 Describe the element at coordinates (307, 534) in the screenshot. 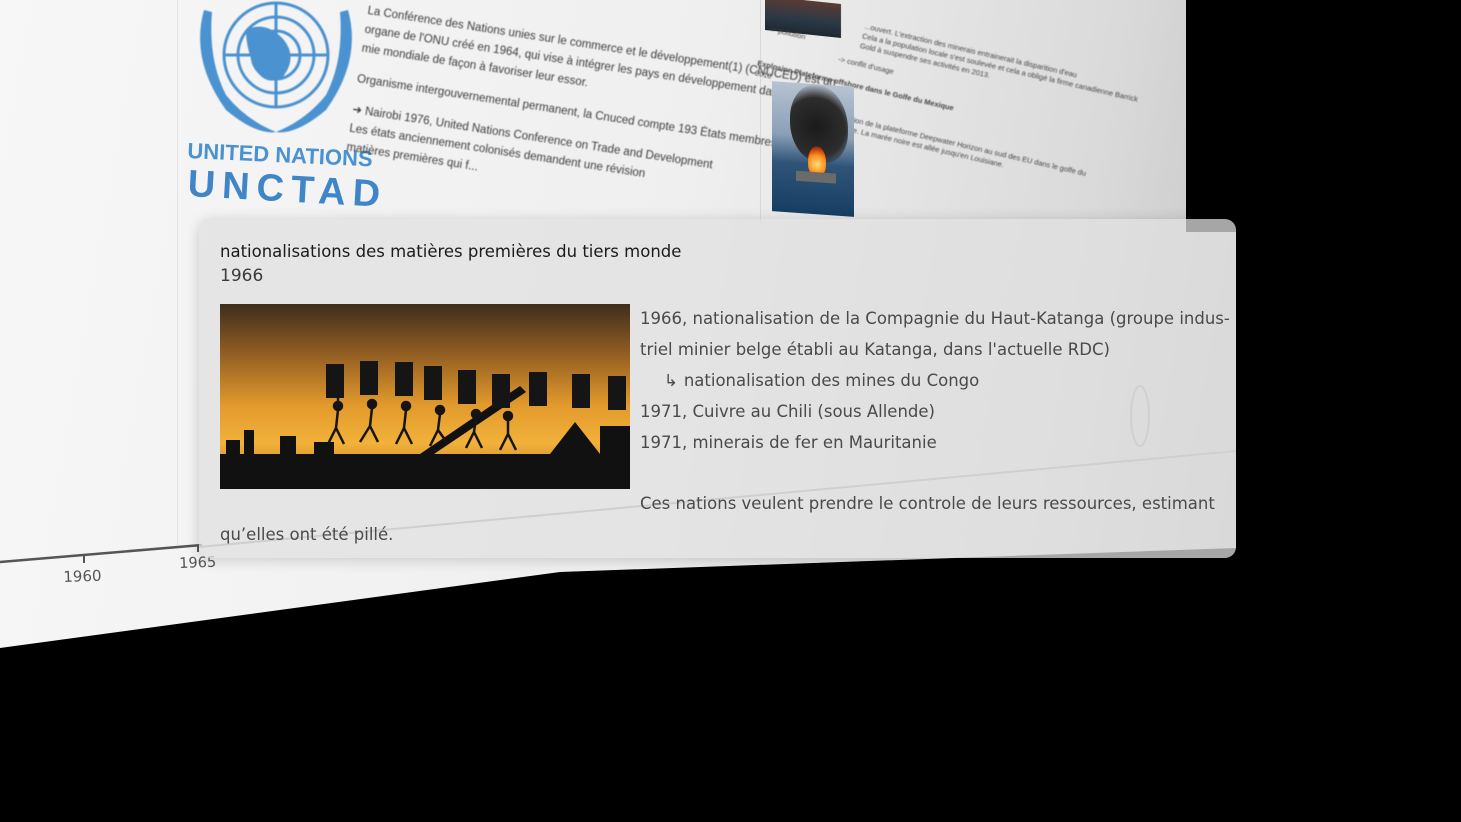

I see `description-line: qu’elles ont été pillé.` at that location.